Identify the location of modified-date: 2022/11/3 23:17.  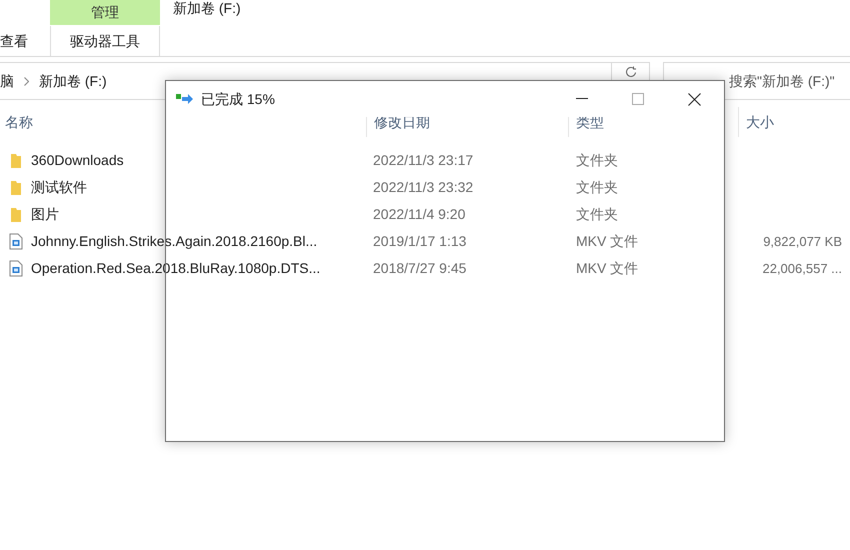
(423, 160).